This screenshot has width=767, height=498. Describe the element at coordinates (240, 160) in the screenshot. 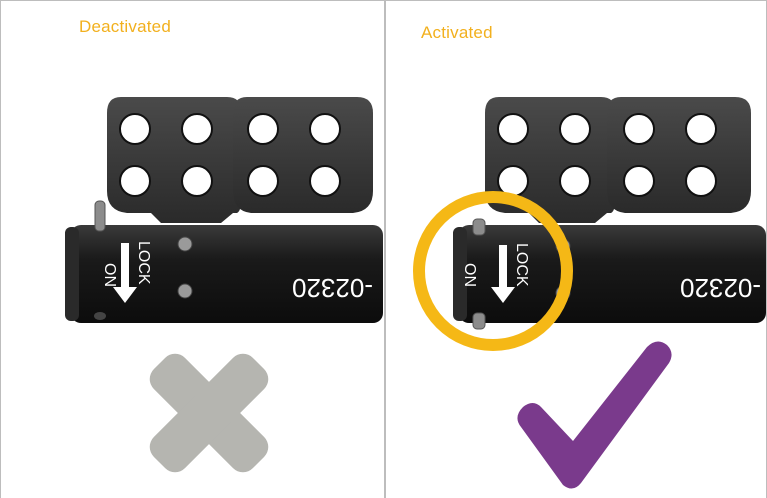

I see `hole-plate-group` at that location.